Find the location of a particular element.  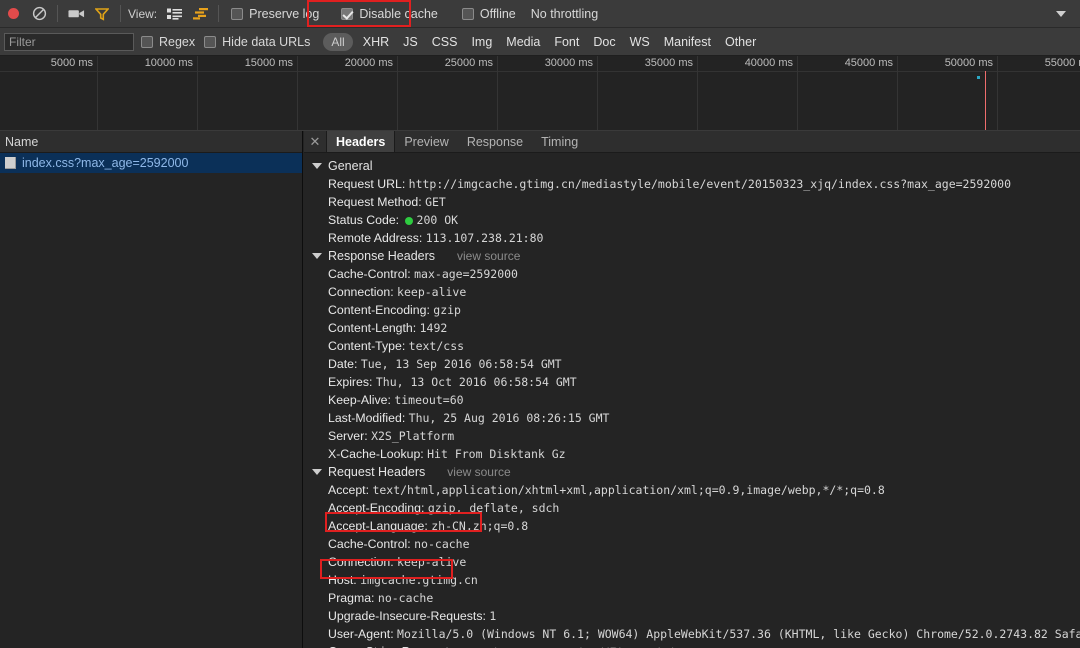

header-row: Connection: keep-alive is located at coordinates (692, 562).